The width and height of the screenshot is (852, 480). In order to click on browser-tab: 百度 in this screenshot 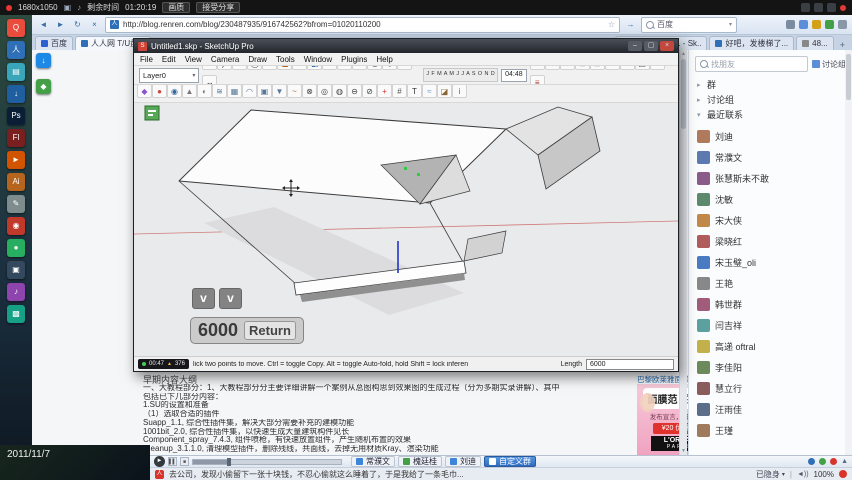, I will do `click(54, 43)`.